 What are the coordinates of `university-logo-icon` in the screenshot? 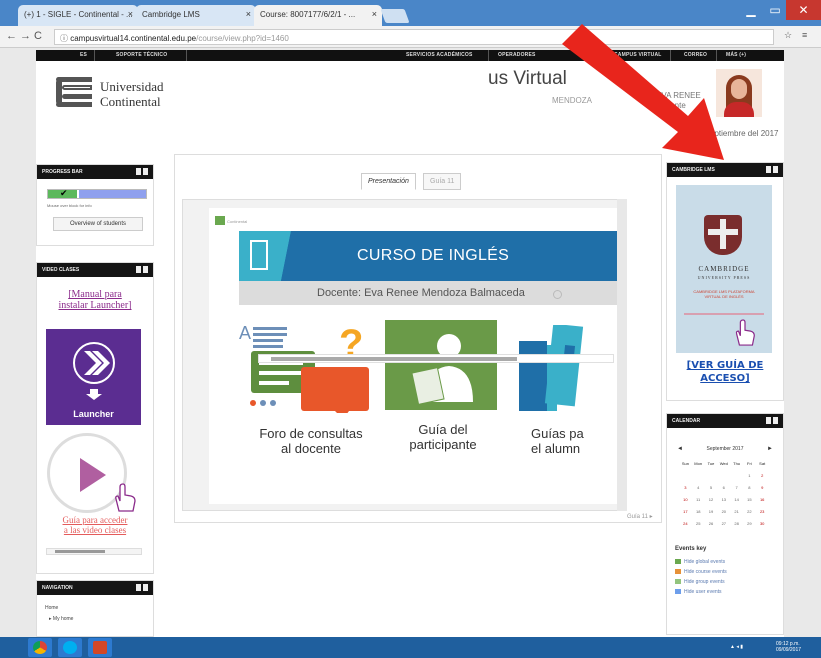 It's located at (74, 92).